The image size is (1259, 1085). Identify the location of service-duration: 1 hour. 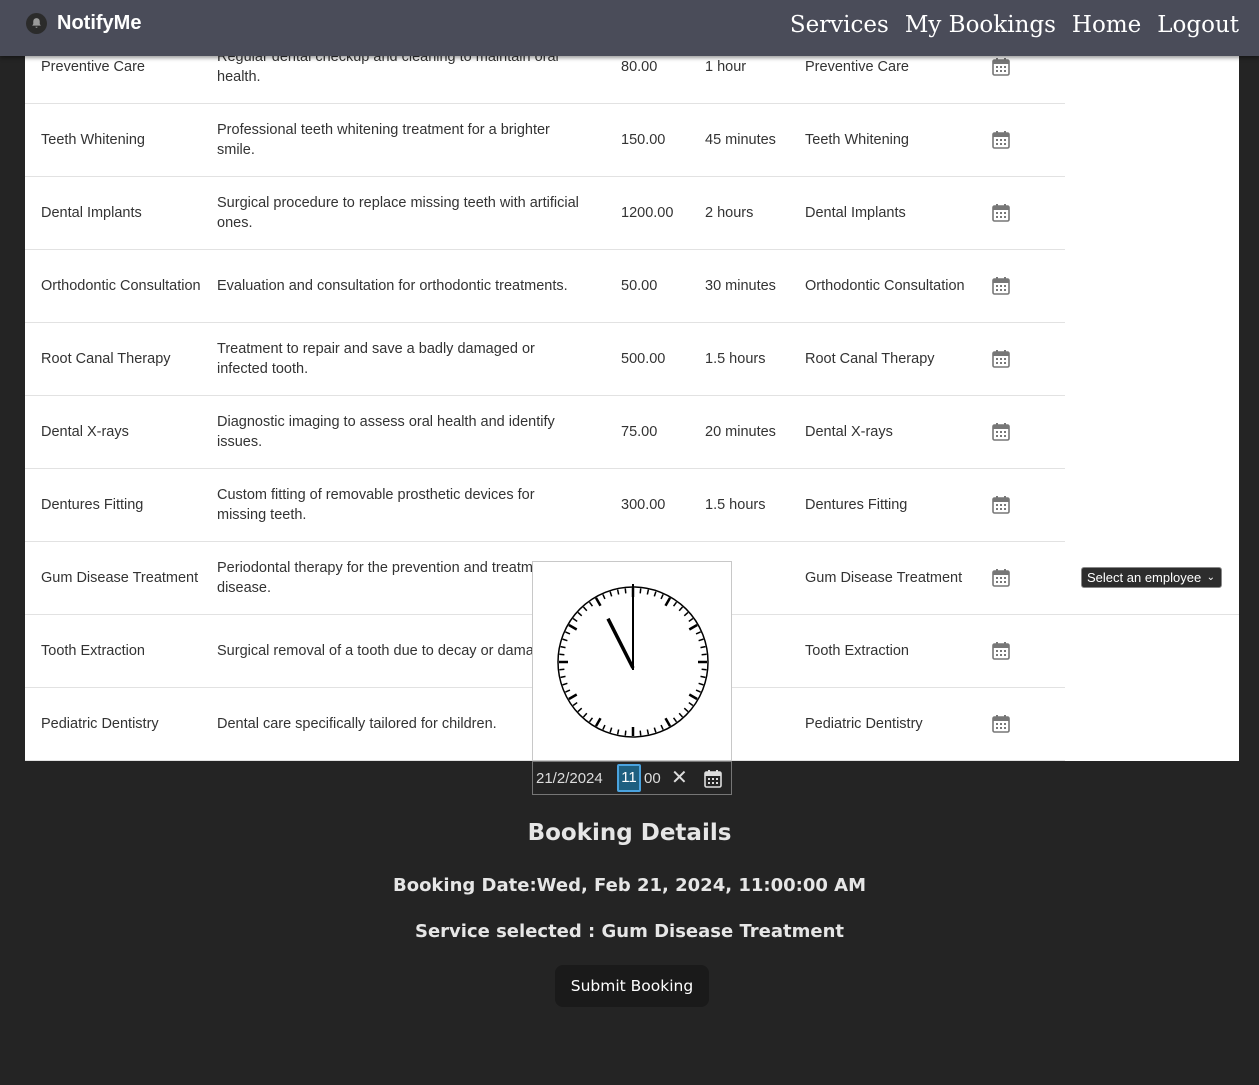
(726, 67).